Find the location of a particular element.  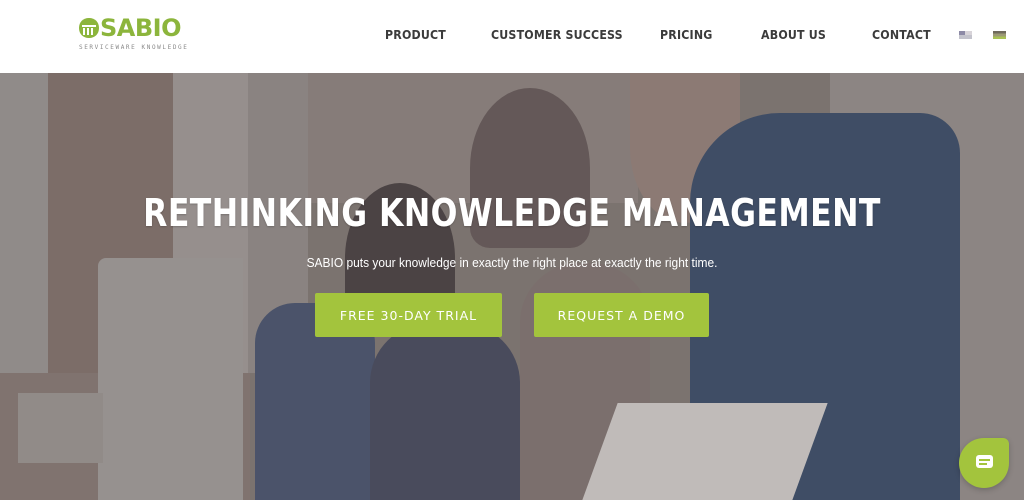

flag-german-icon is located at coordinates (999, 35).